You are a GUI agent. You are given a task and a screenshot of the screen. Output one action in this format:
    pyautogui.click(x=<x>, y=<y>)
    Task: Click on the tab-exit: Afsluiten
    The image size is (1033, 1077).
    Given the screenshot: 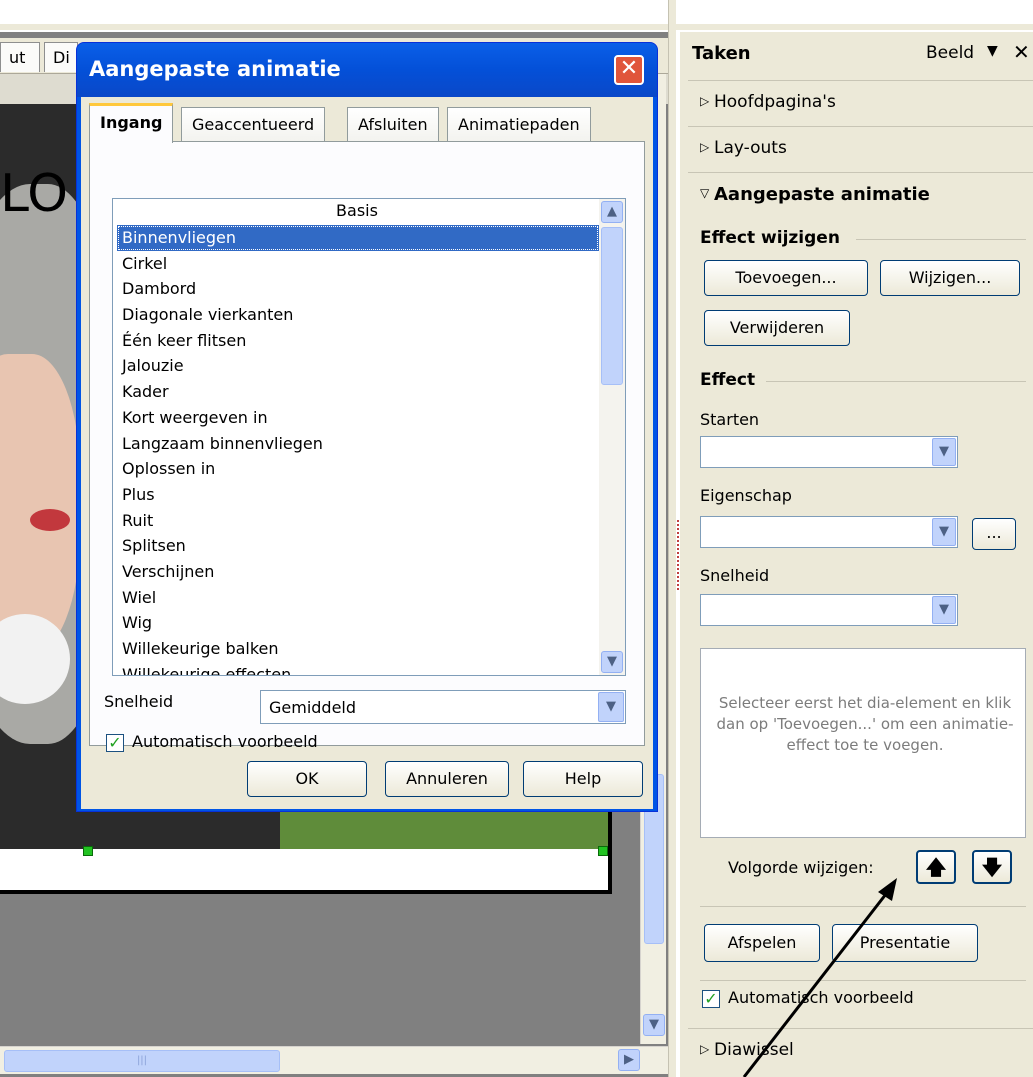 What is the action you would take?
    pyautogui.click(x=393, y=124)
    